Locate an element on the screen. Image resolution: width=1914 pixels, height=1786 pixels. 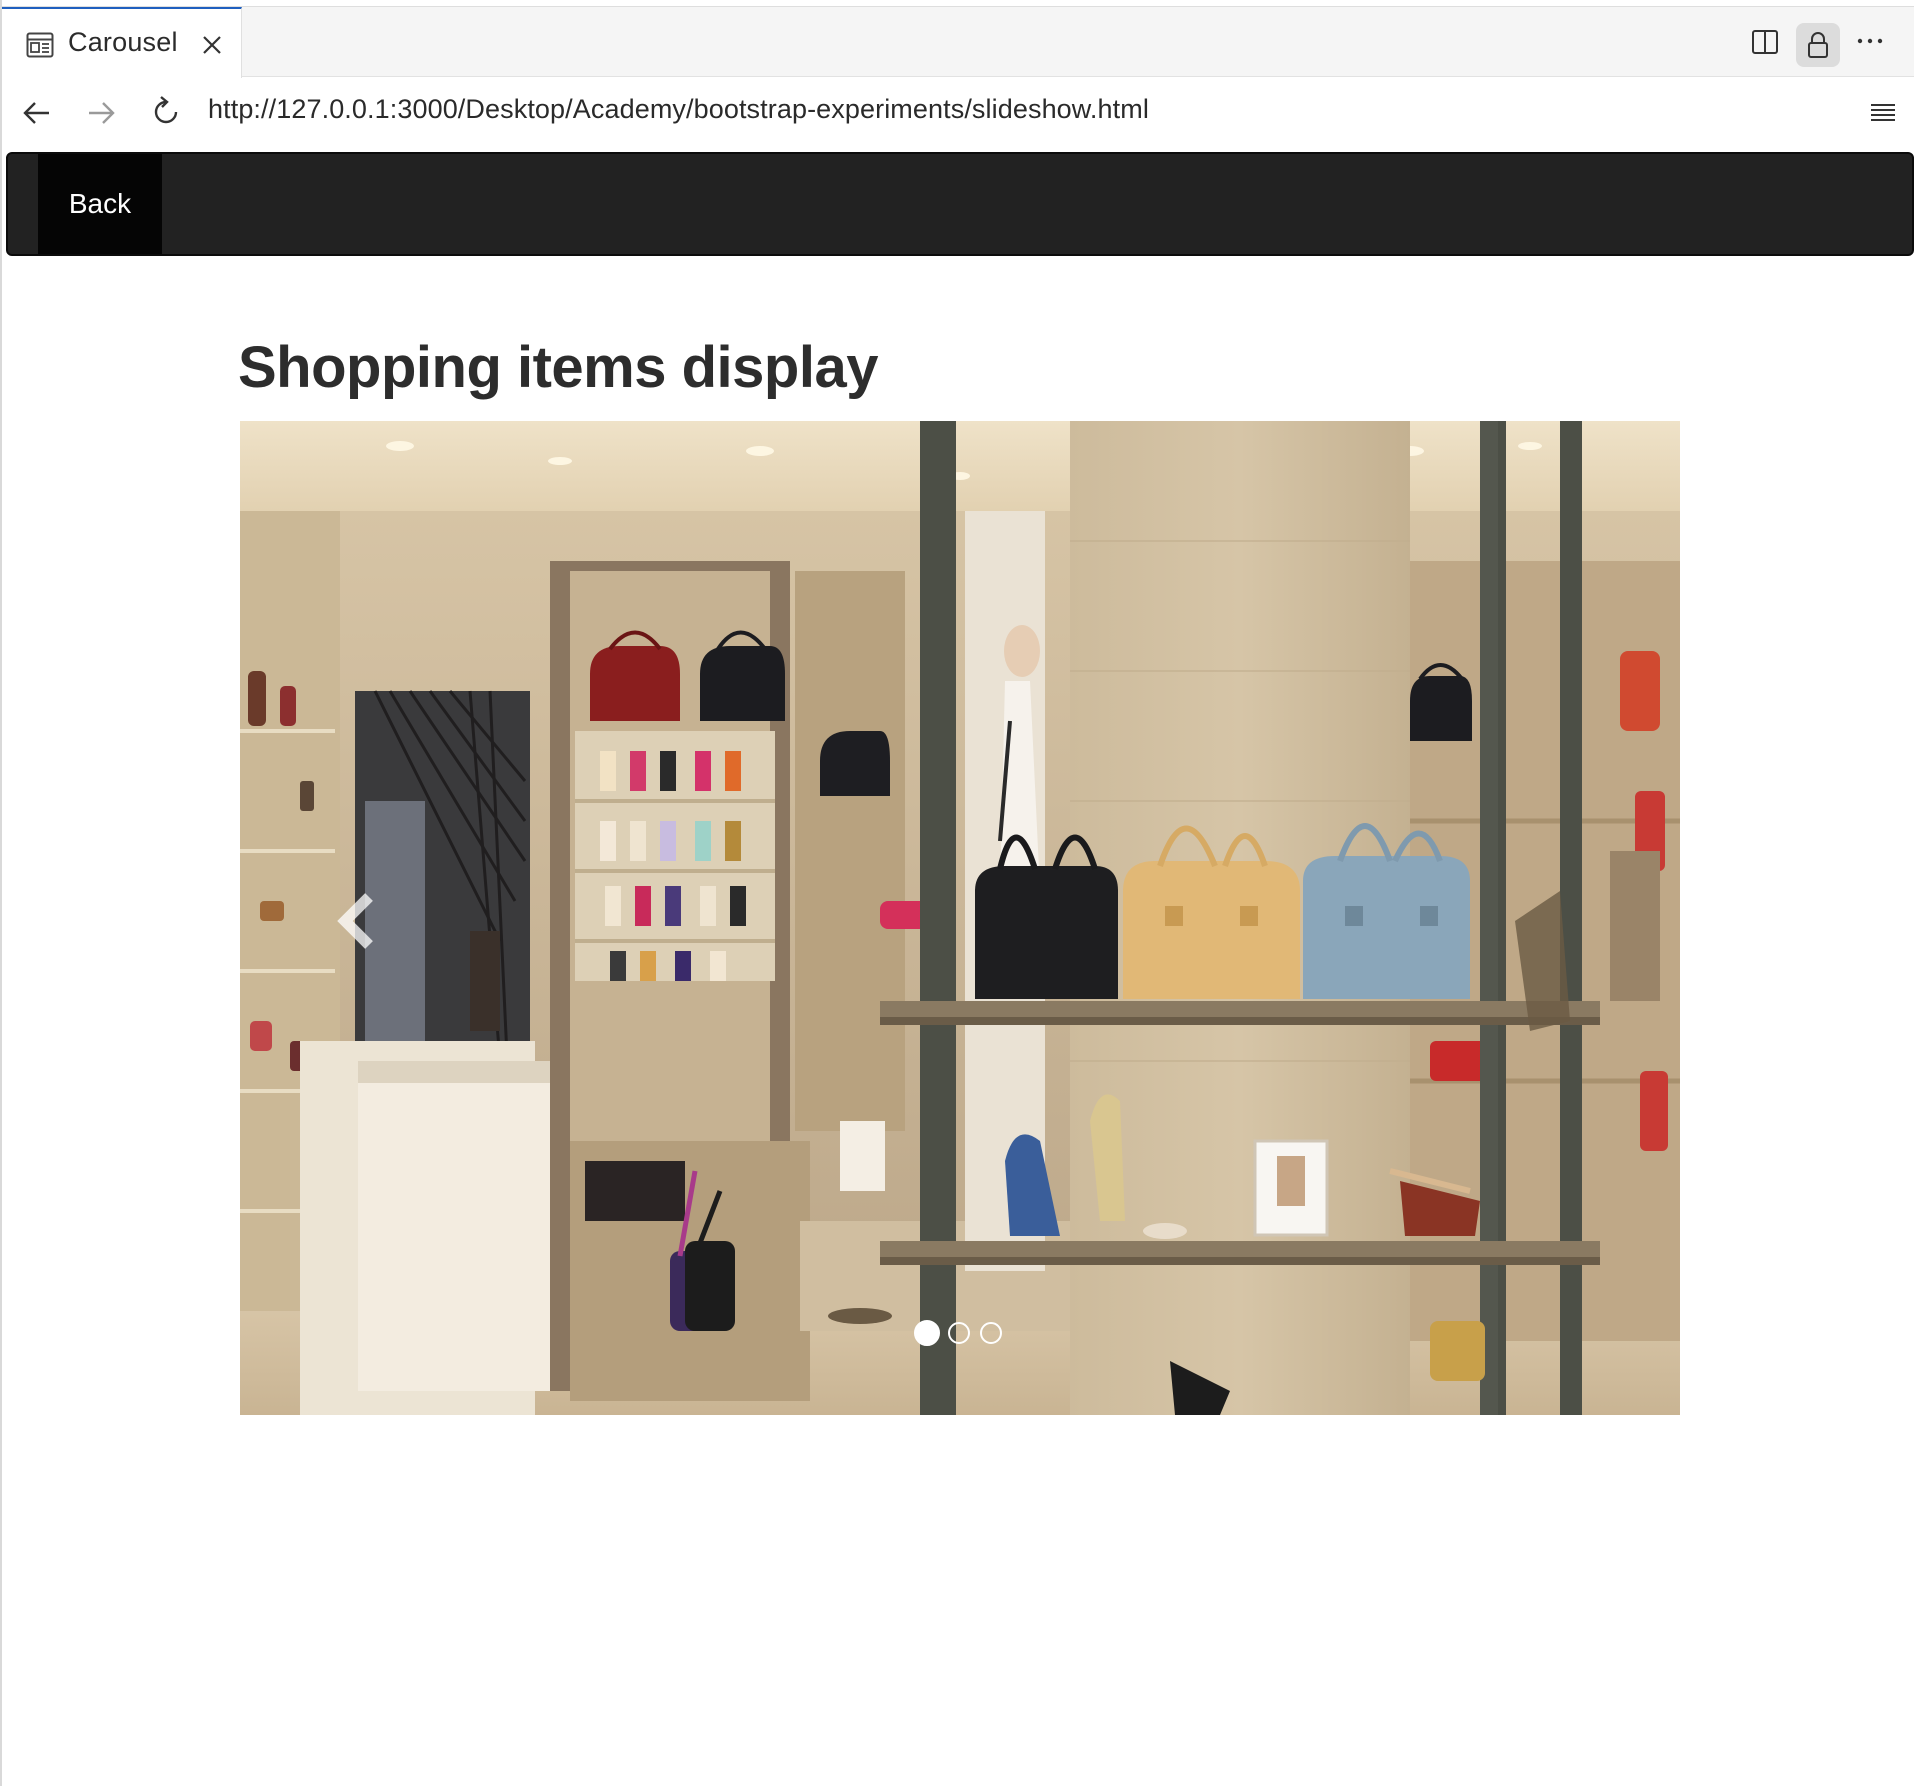
carousel-next-control is located at coordinates (1580, 918).